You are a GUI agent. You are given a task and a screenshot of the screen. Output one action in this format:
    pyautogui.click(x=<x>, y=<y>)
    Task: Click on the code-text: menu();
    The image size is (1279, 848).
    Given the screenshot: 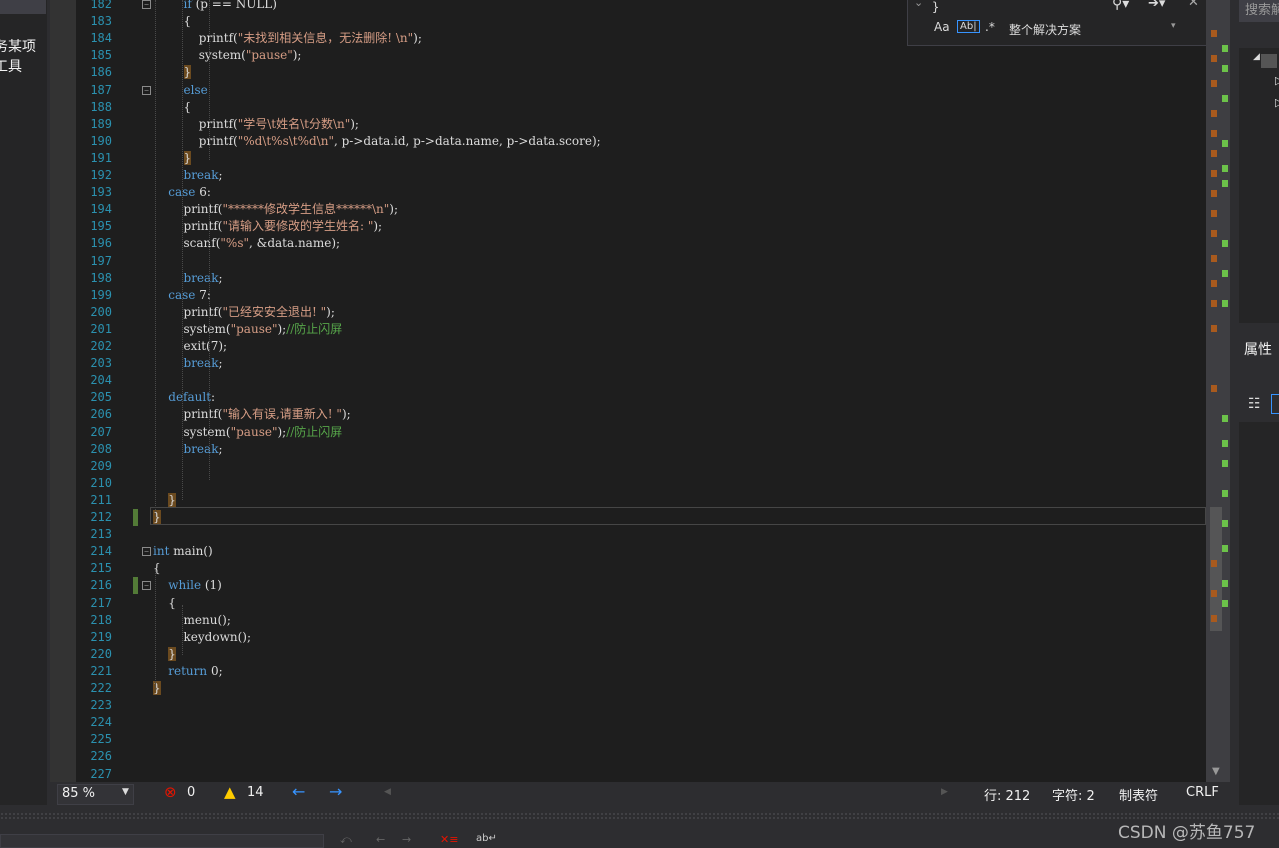 What is the action you would take?
    pyautogui.click(x=192, y=620)
    